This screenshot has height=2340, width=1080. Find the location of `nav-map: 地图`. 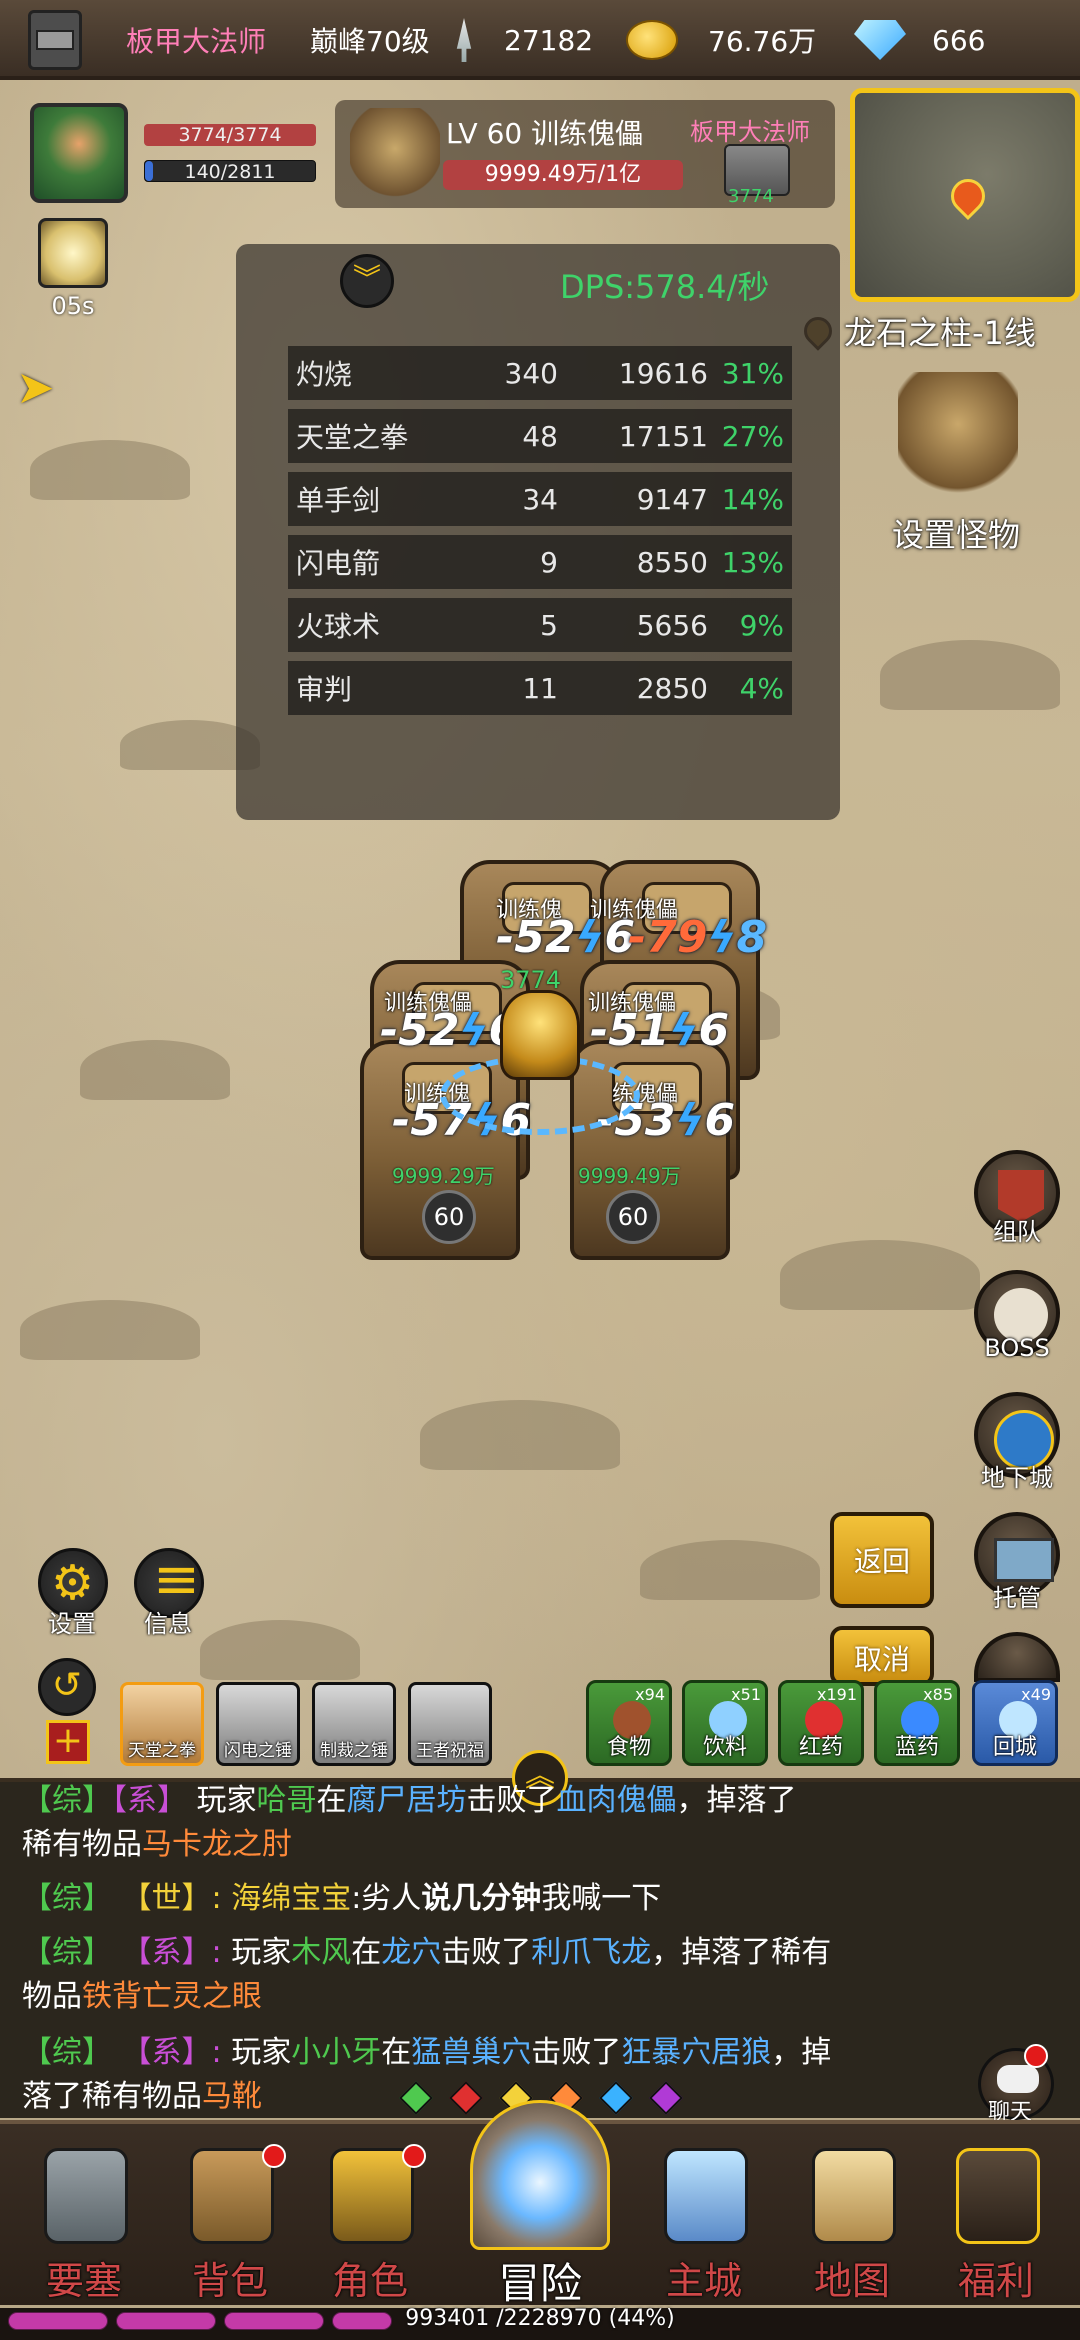

nav-map: 地图 is located at coordinates (852, 2221).